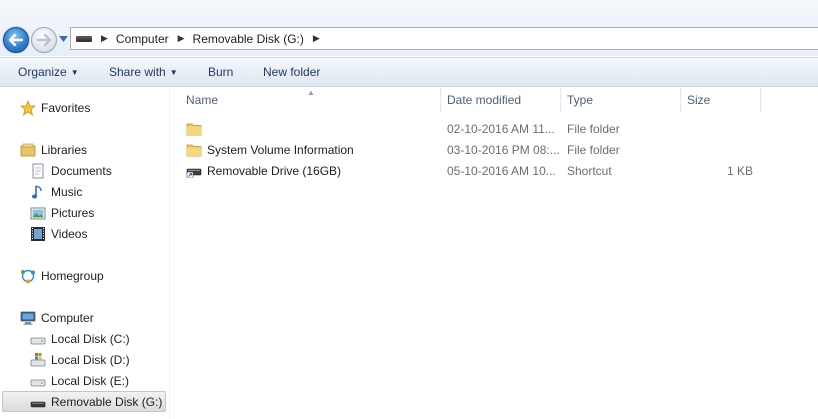 The height and width of the screenshot is (419, 818). I want to click on nav-local-disk-d: Local Disk (D:), so click(80, 359).